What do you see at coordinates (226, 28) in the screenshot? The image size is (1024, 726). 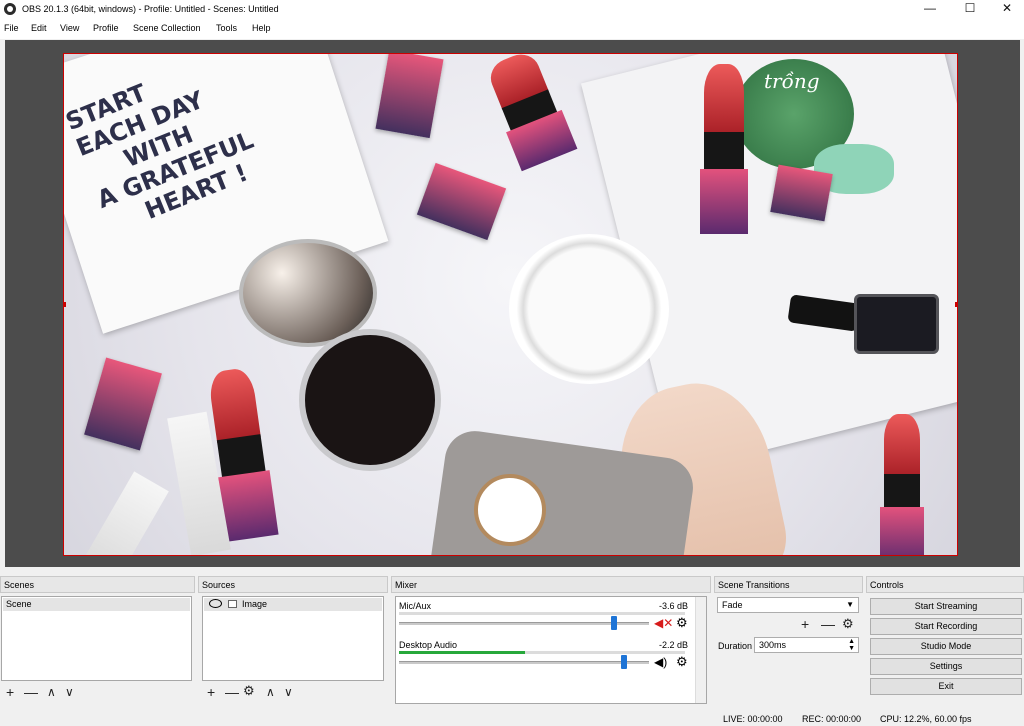 I see `menu-tools: Tools` at bounding box center [226, 28].